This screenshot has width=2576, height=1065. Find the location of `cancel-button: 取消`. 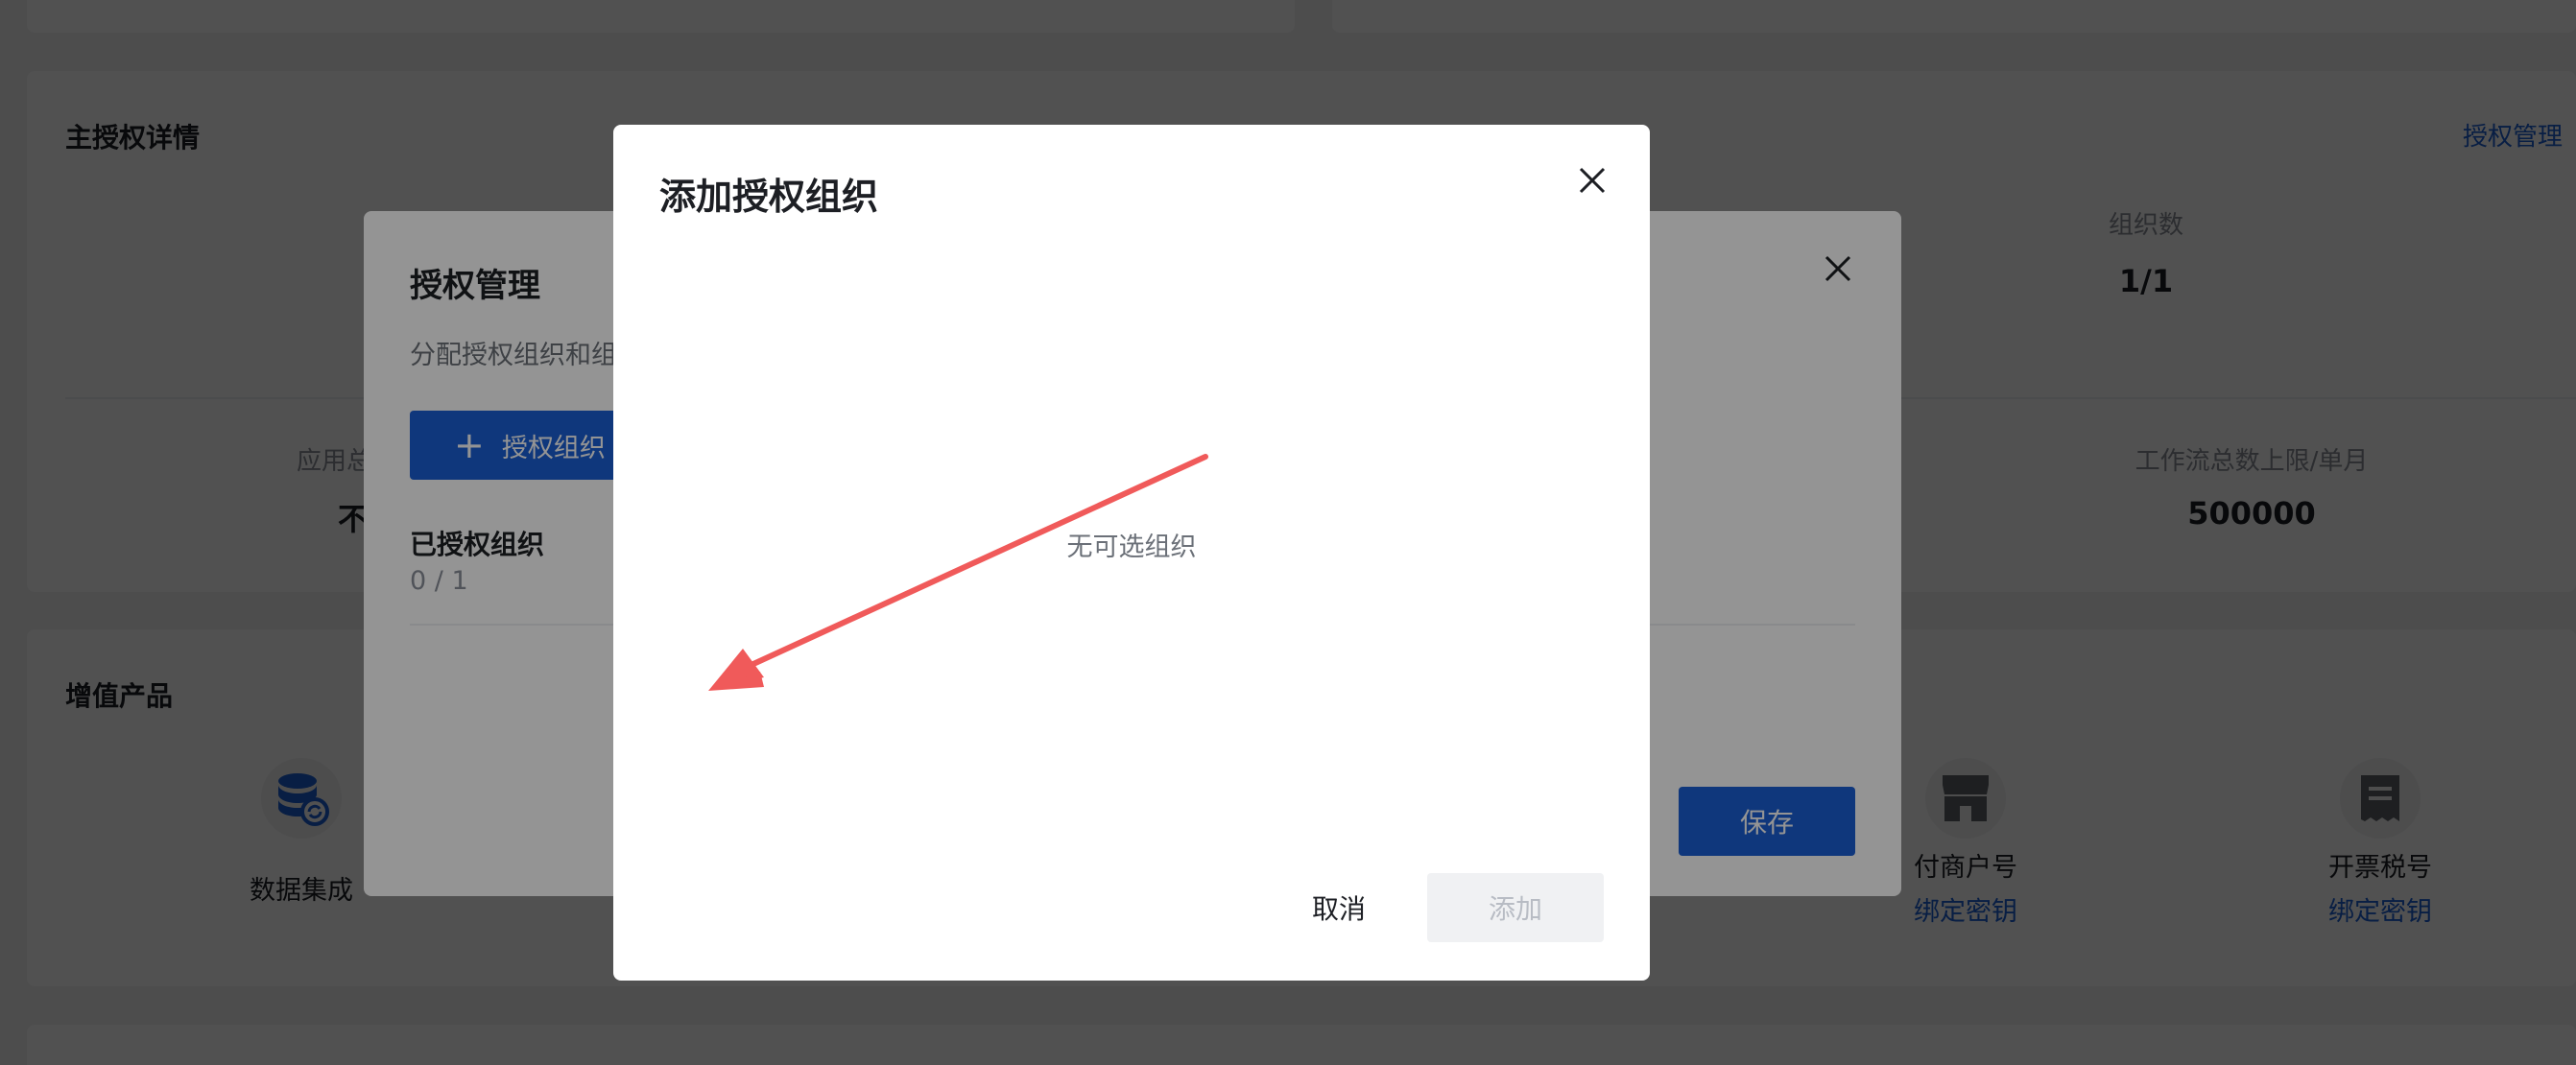

cancel-button: 取消 is located at coordinates (1339, 907).